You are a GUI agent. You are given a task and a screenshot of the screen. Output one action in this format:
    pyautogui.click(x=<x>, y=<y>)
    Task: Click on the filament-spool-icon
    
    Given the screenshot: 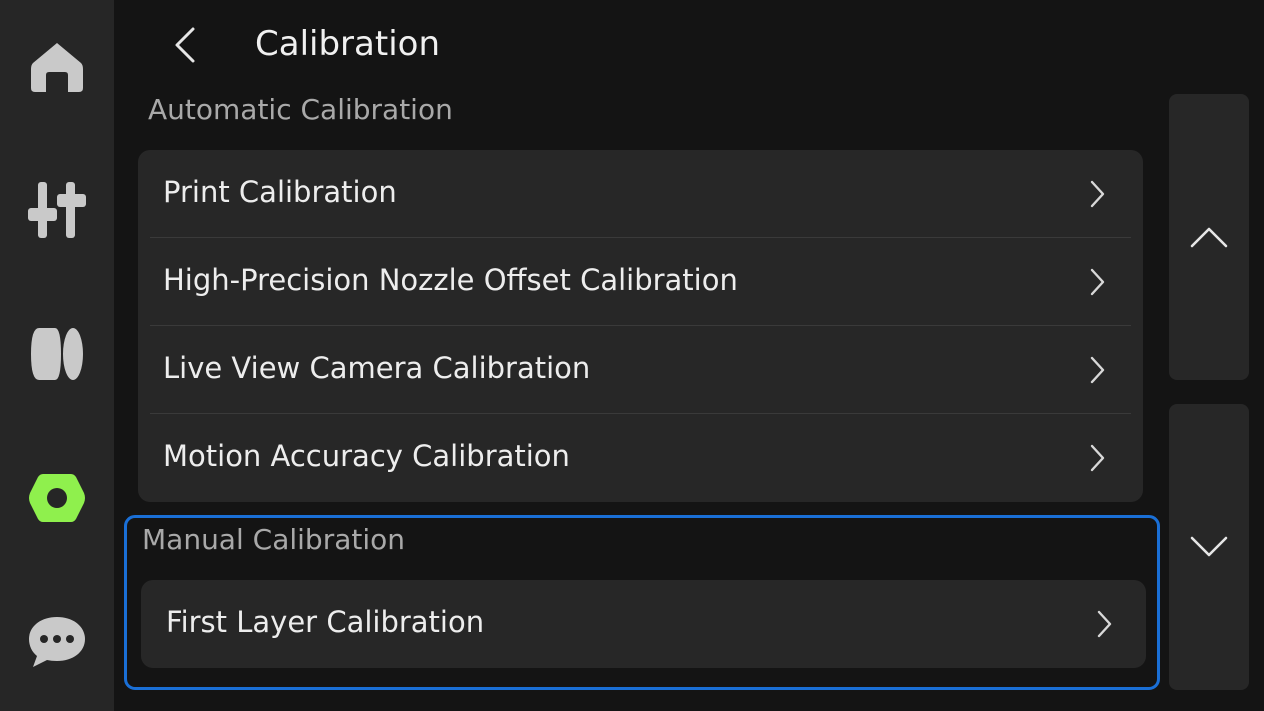 What is the action you would take?
    pyautogui.click(x=57, y=354)
    